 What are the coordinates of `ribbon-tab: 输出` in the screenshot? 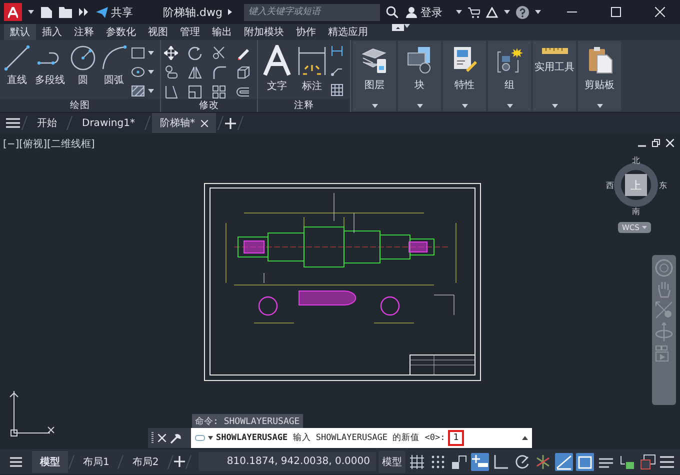 It's located at (222, 32).